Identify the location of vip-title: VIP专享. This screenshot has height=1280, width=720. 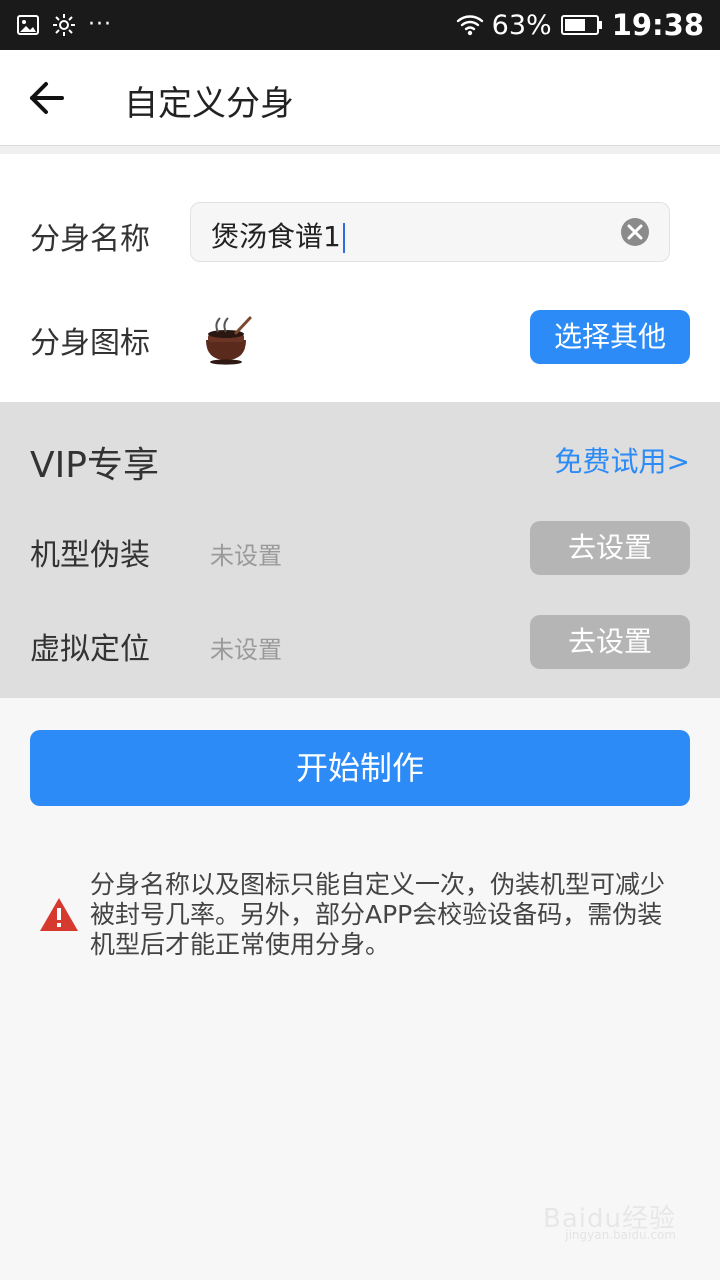
(94, 465).